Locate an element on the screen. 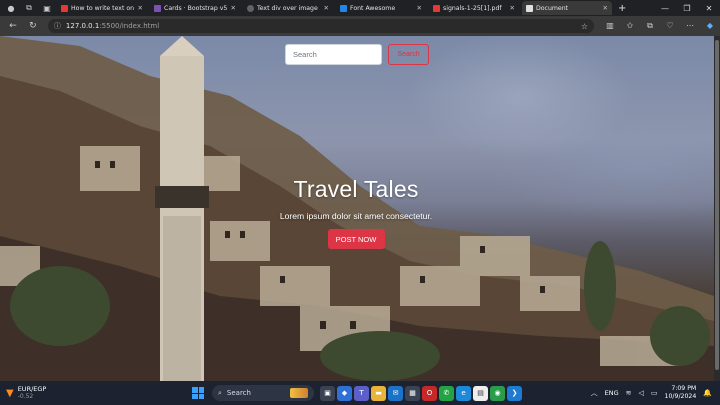  search-button: Search is located at coordinates (408, 54).